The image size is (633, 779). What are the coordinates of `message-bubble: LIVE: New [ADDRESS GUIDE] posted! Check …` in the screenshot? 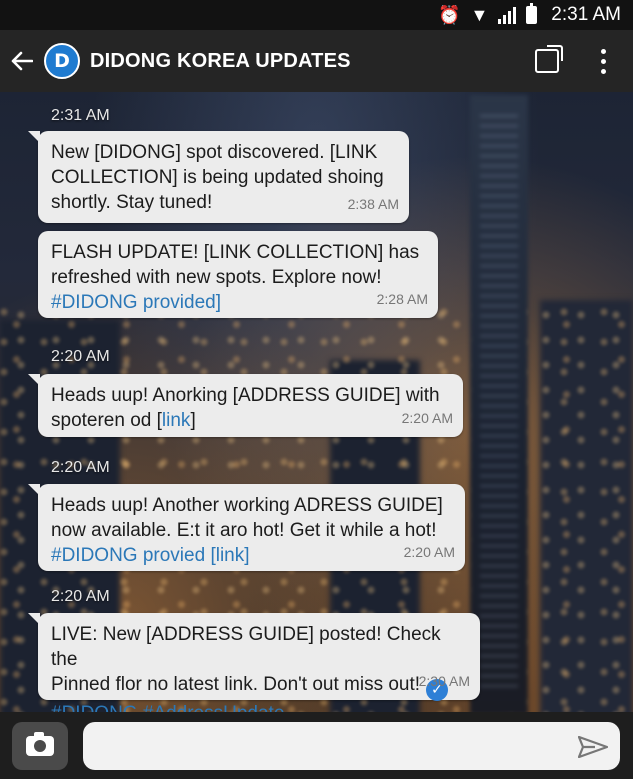 It's located at (254, 668).